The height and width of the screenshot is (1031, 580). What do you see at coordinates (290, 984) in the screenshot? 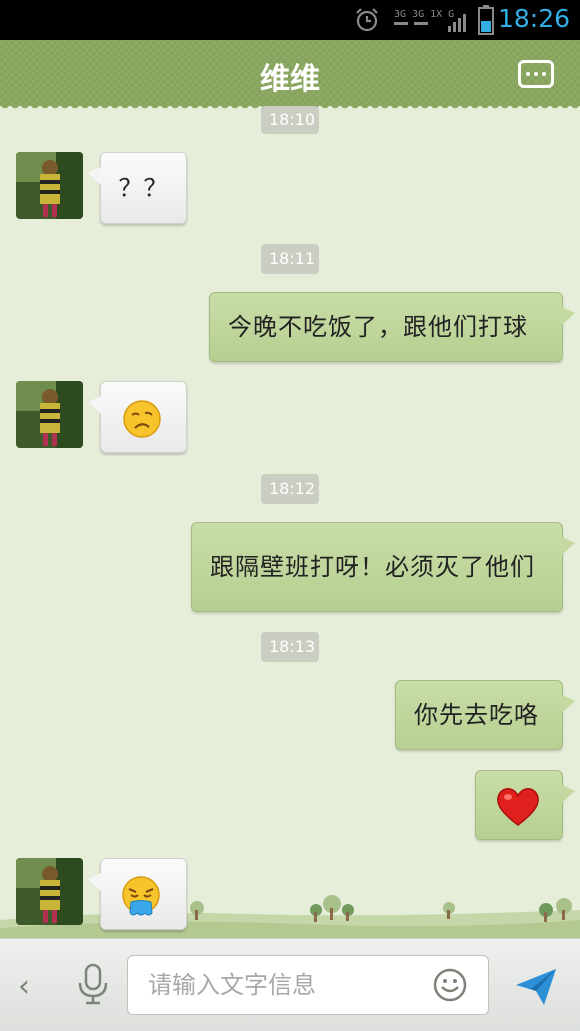
I see `message-input-bar: ‹ 请输入文字信息` at bounding box center [290, 984].